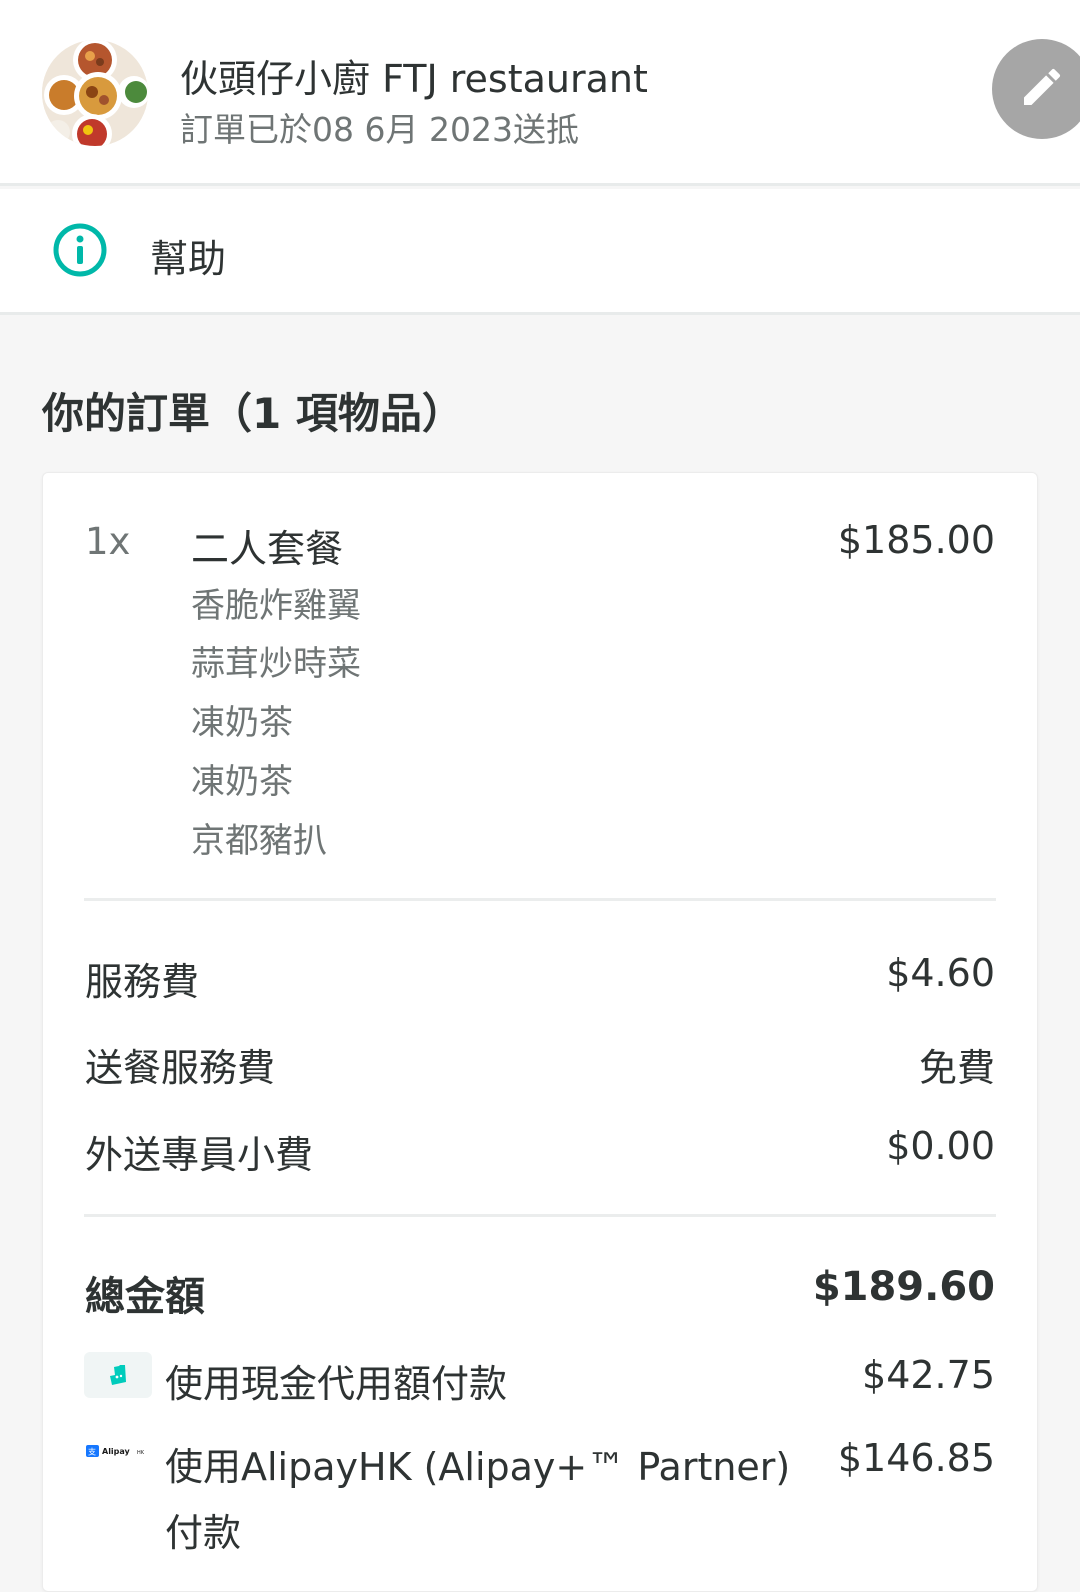  What do you see at coordinates (956, 1068) in the screenshot?
I see `delivery-fee-value: 免費` at bounding box center [956, 1068].